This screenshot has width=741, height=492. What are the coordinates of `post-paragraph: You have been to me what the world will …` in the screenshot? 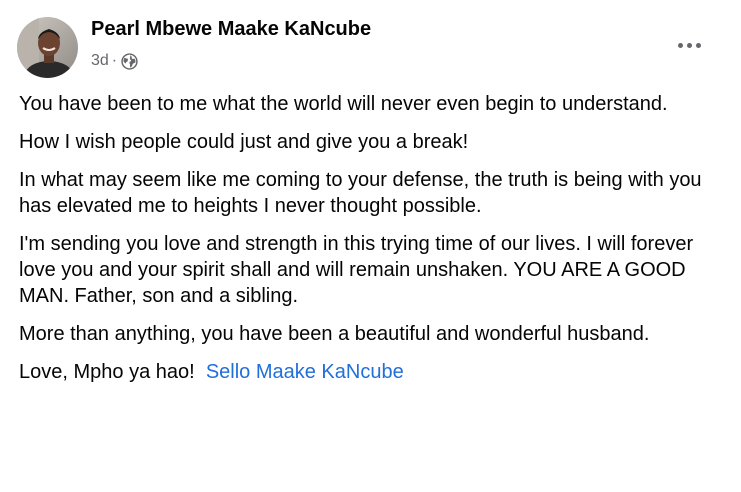 It's located at (343, 104).